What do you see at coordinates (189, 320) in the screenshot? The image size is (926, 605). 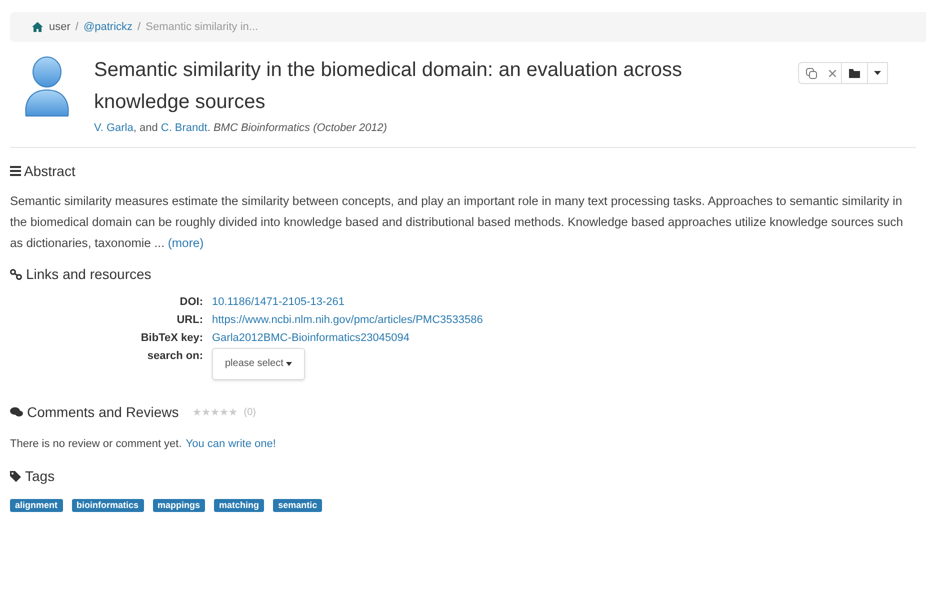 I see `field-label: URL:` at bounding box center [189, 320].